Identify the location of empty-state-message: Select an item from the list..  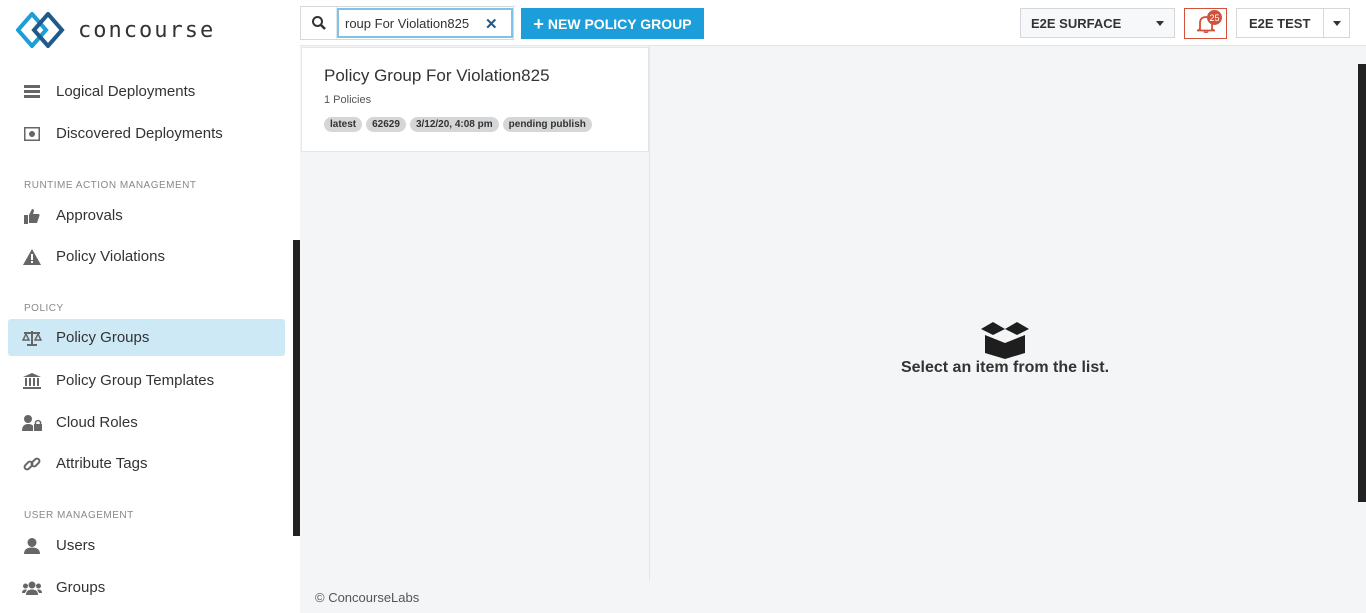
(1005, 367).